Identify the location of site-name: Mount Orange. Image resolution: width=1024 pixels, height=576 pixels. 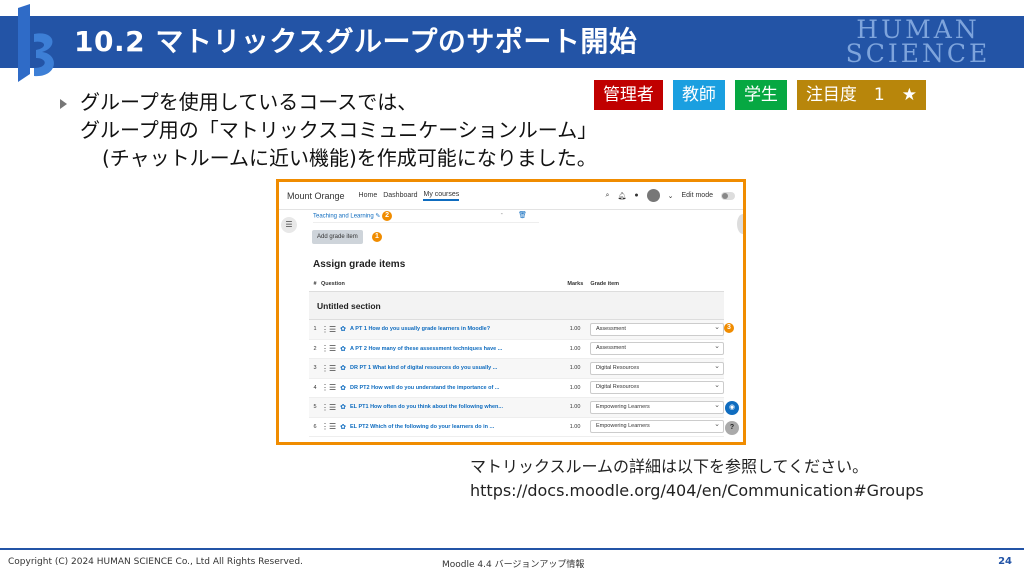
(316, 196).